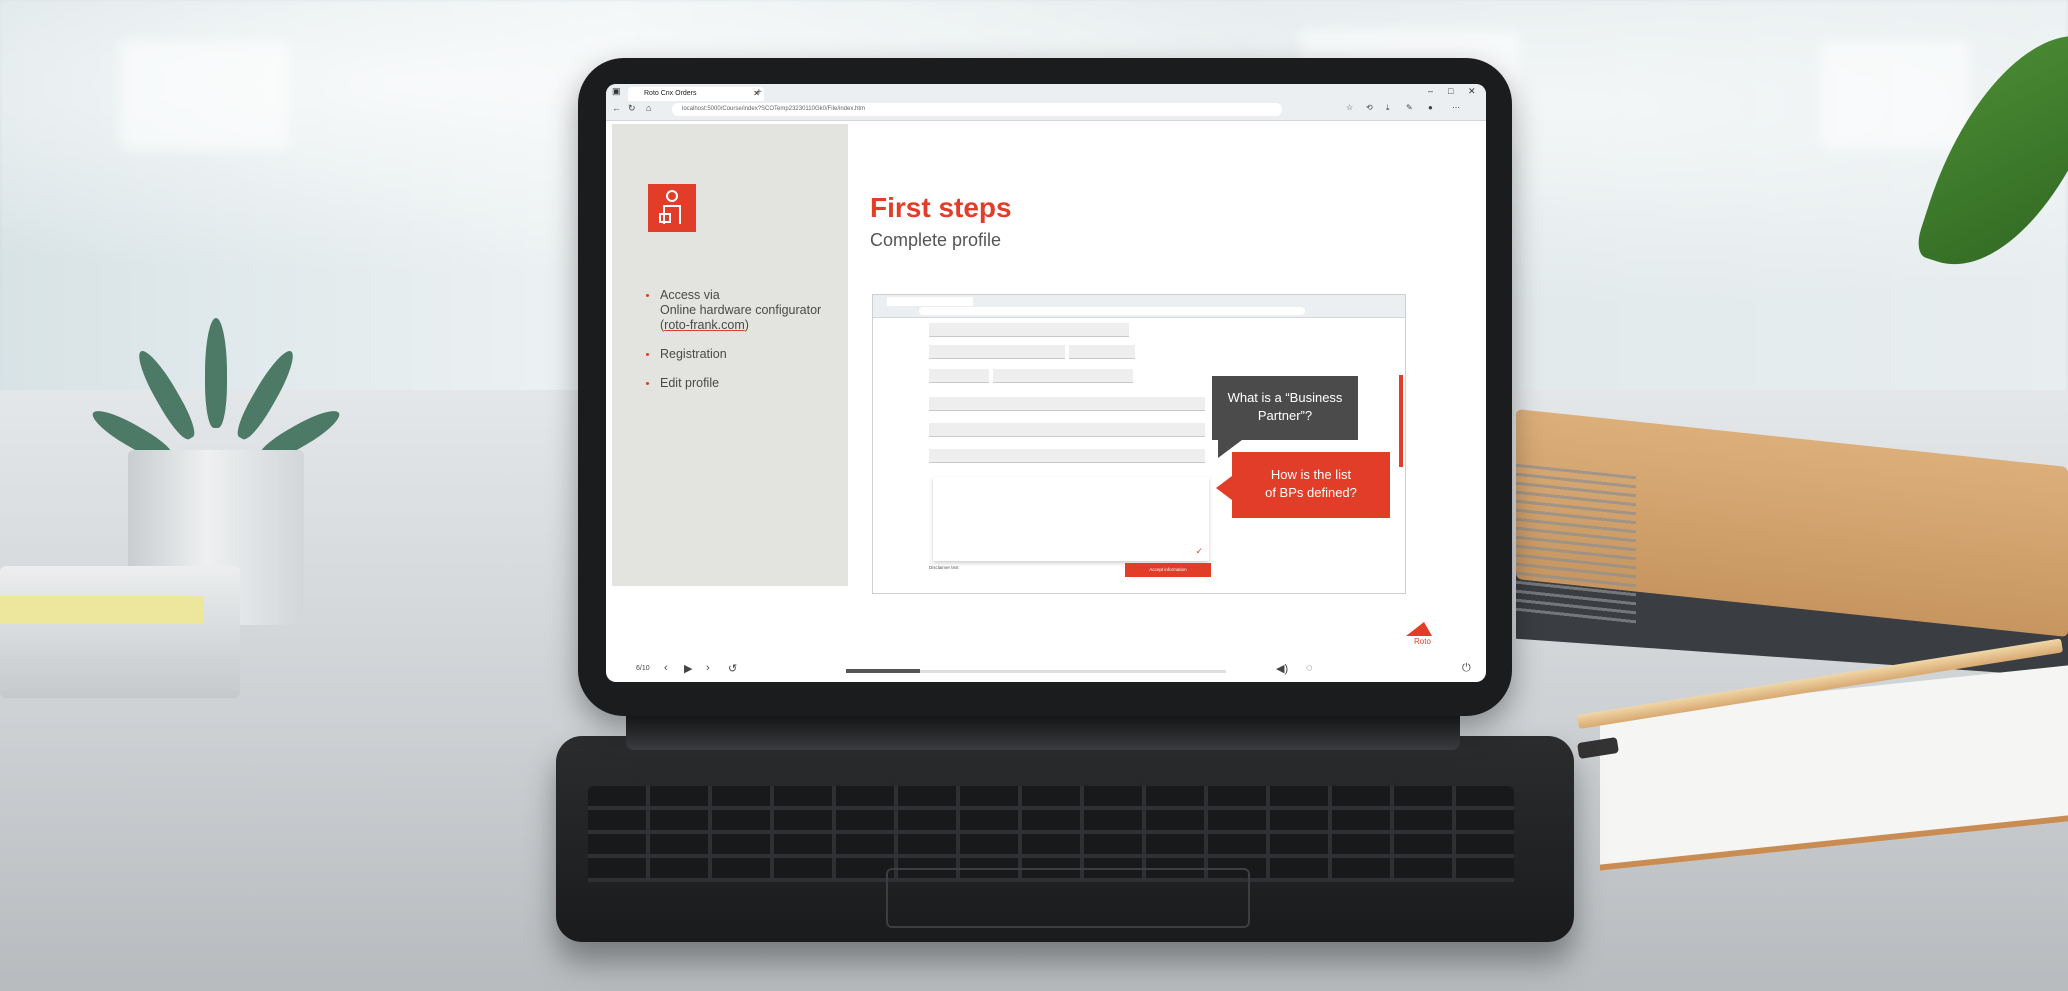 This screenshot has height=991, width=2068. What do you see at coordinates (744, 383) in the screenshot?
I see `bullet-edit-profile: Edit profile` at bounding box center [744, 383].